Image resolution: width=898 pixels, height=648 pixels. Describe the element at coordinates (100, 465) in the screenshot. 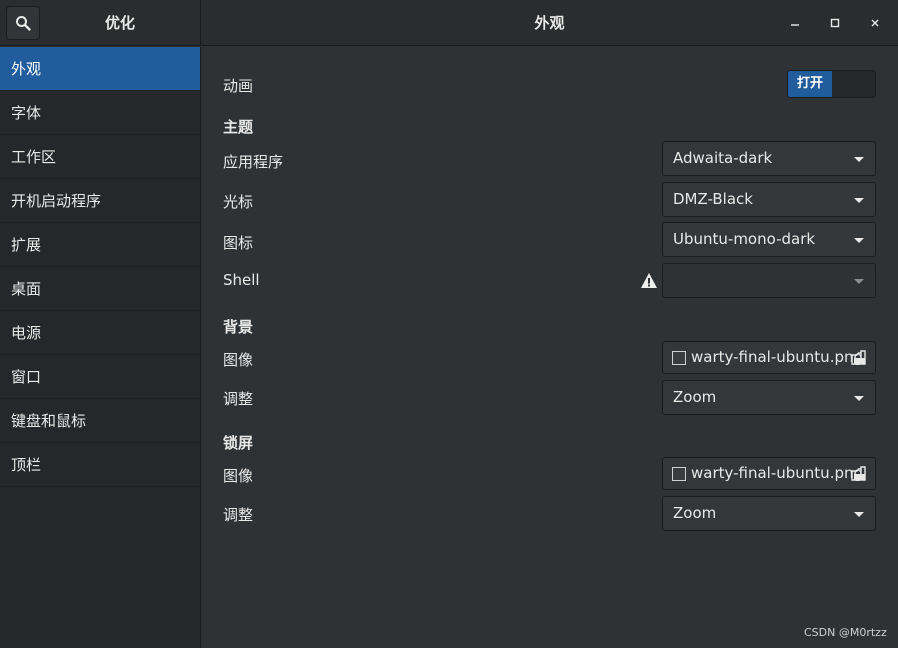

I see `sidebar-item-top-bar: 顶栏` at that location.